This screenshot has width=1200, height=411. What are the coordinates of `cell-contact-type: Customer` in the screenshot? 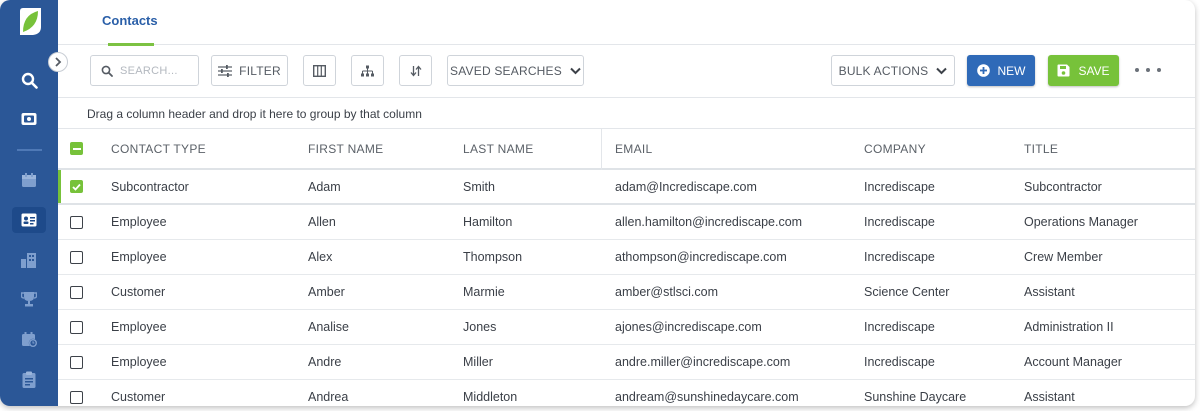 It's located at (138, 397).